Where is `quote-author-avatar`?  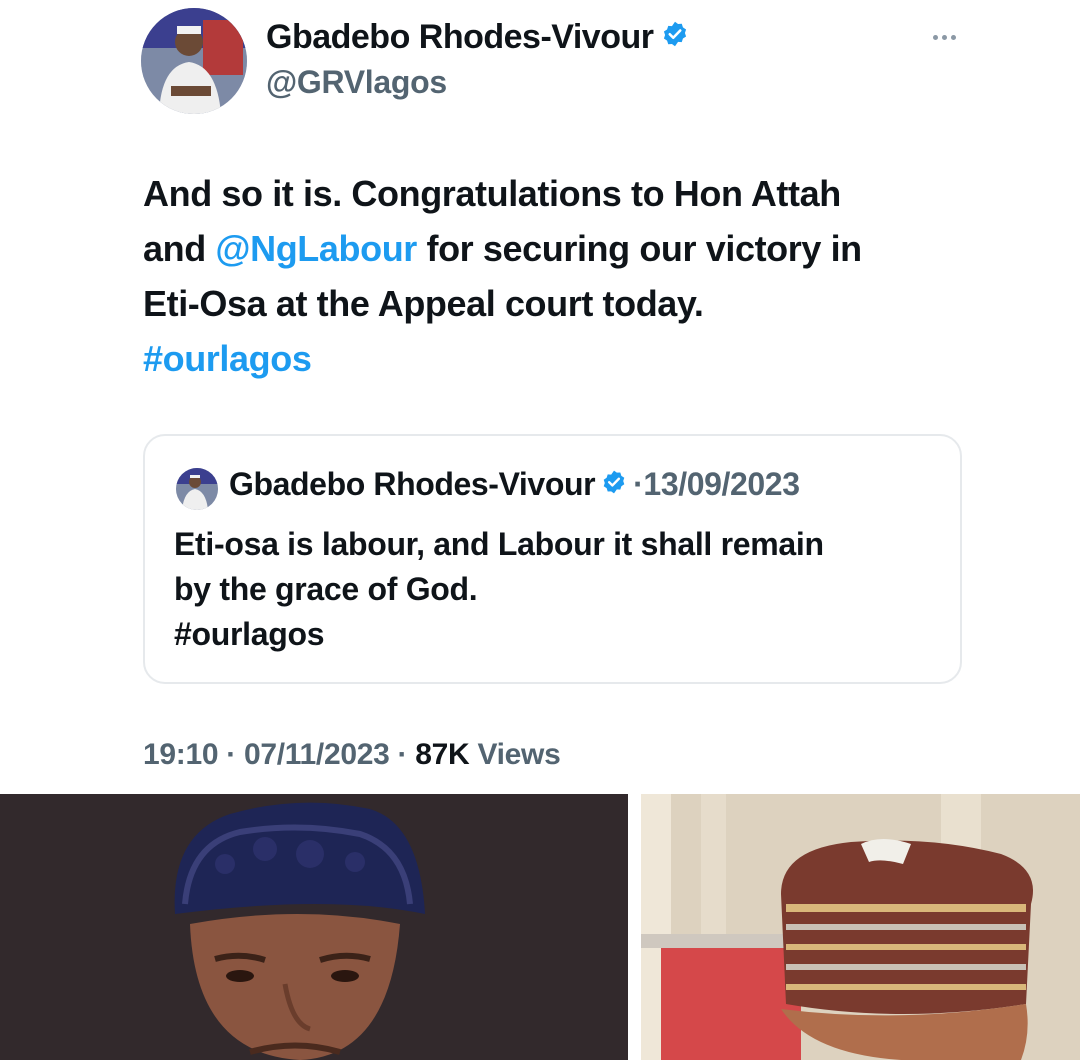
quote-author-avatar is located at coordinates (197, 489).